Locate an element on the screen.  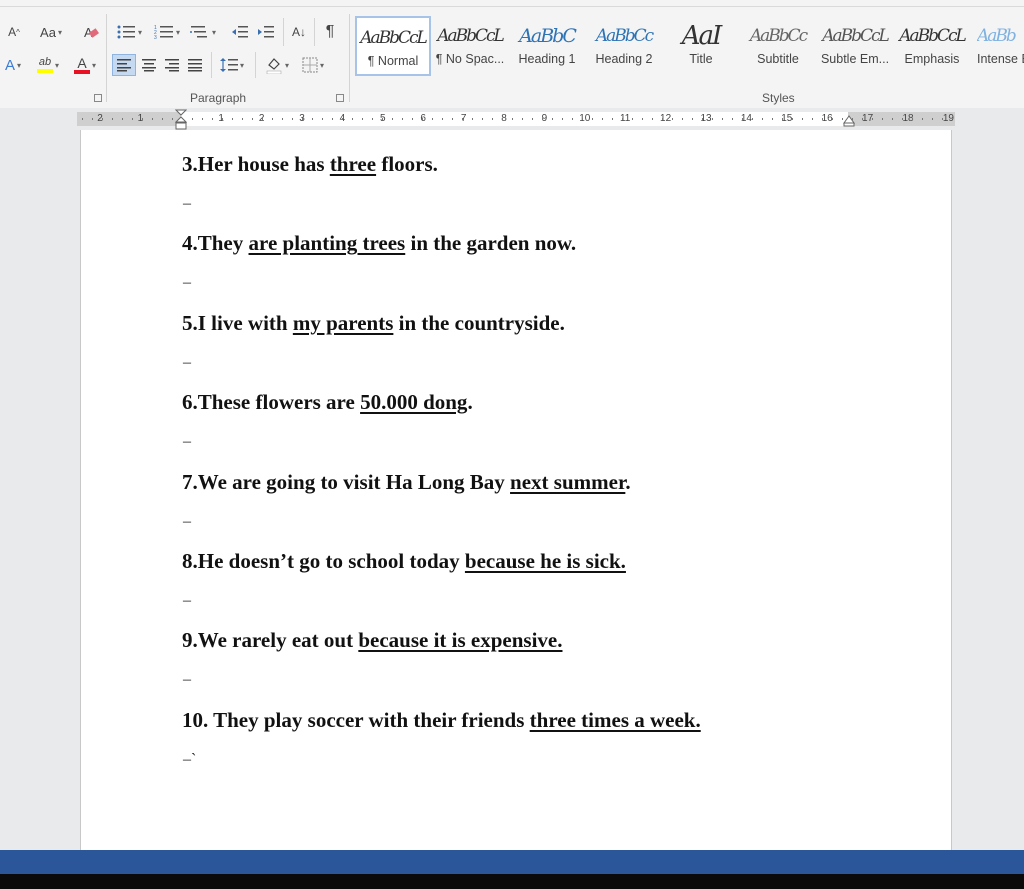
style-intense-emphasis: AaBb Intense E is located at coordinates (997, 46).